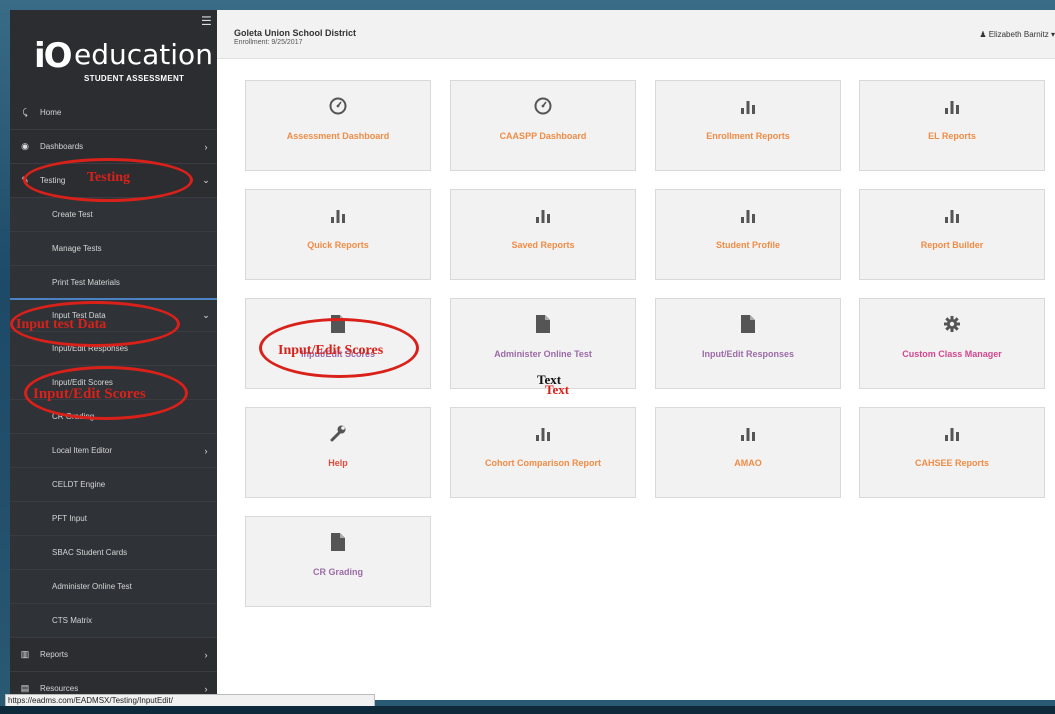  What do you see at coordinates (527, 710) in the screenshot?
I see `desktop-strip` at bounding box center [527, 710].